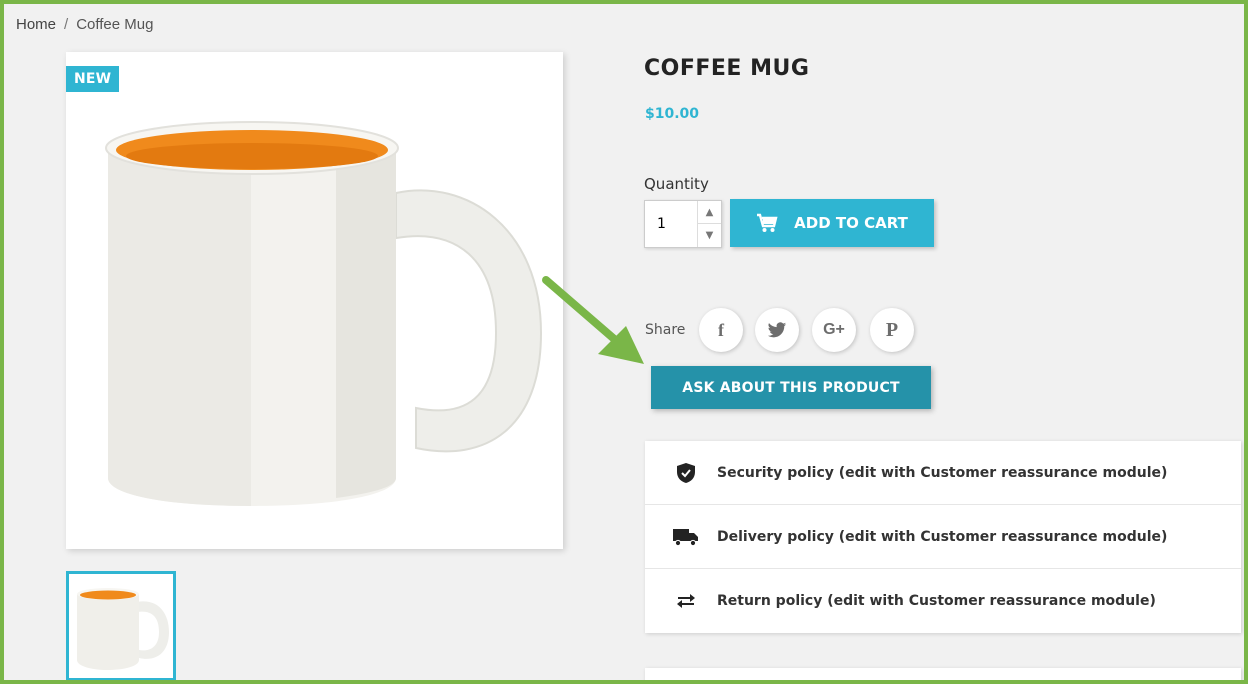 This screenshot has height=684, width=1248. Describe the element at coordinates (834, 330) in the screenshot. I see `google-plus-icon: G+` at that location.